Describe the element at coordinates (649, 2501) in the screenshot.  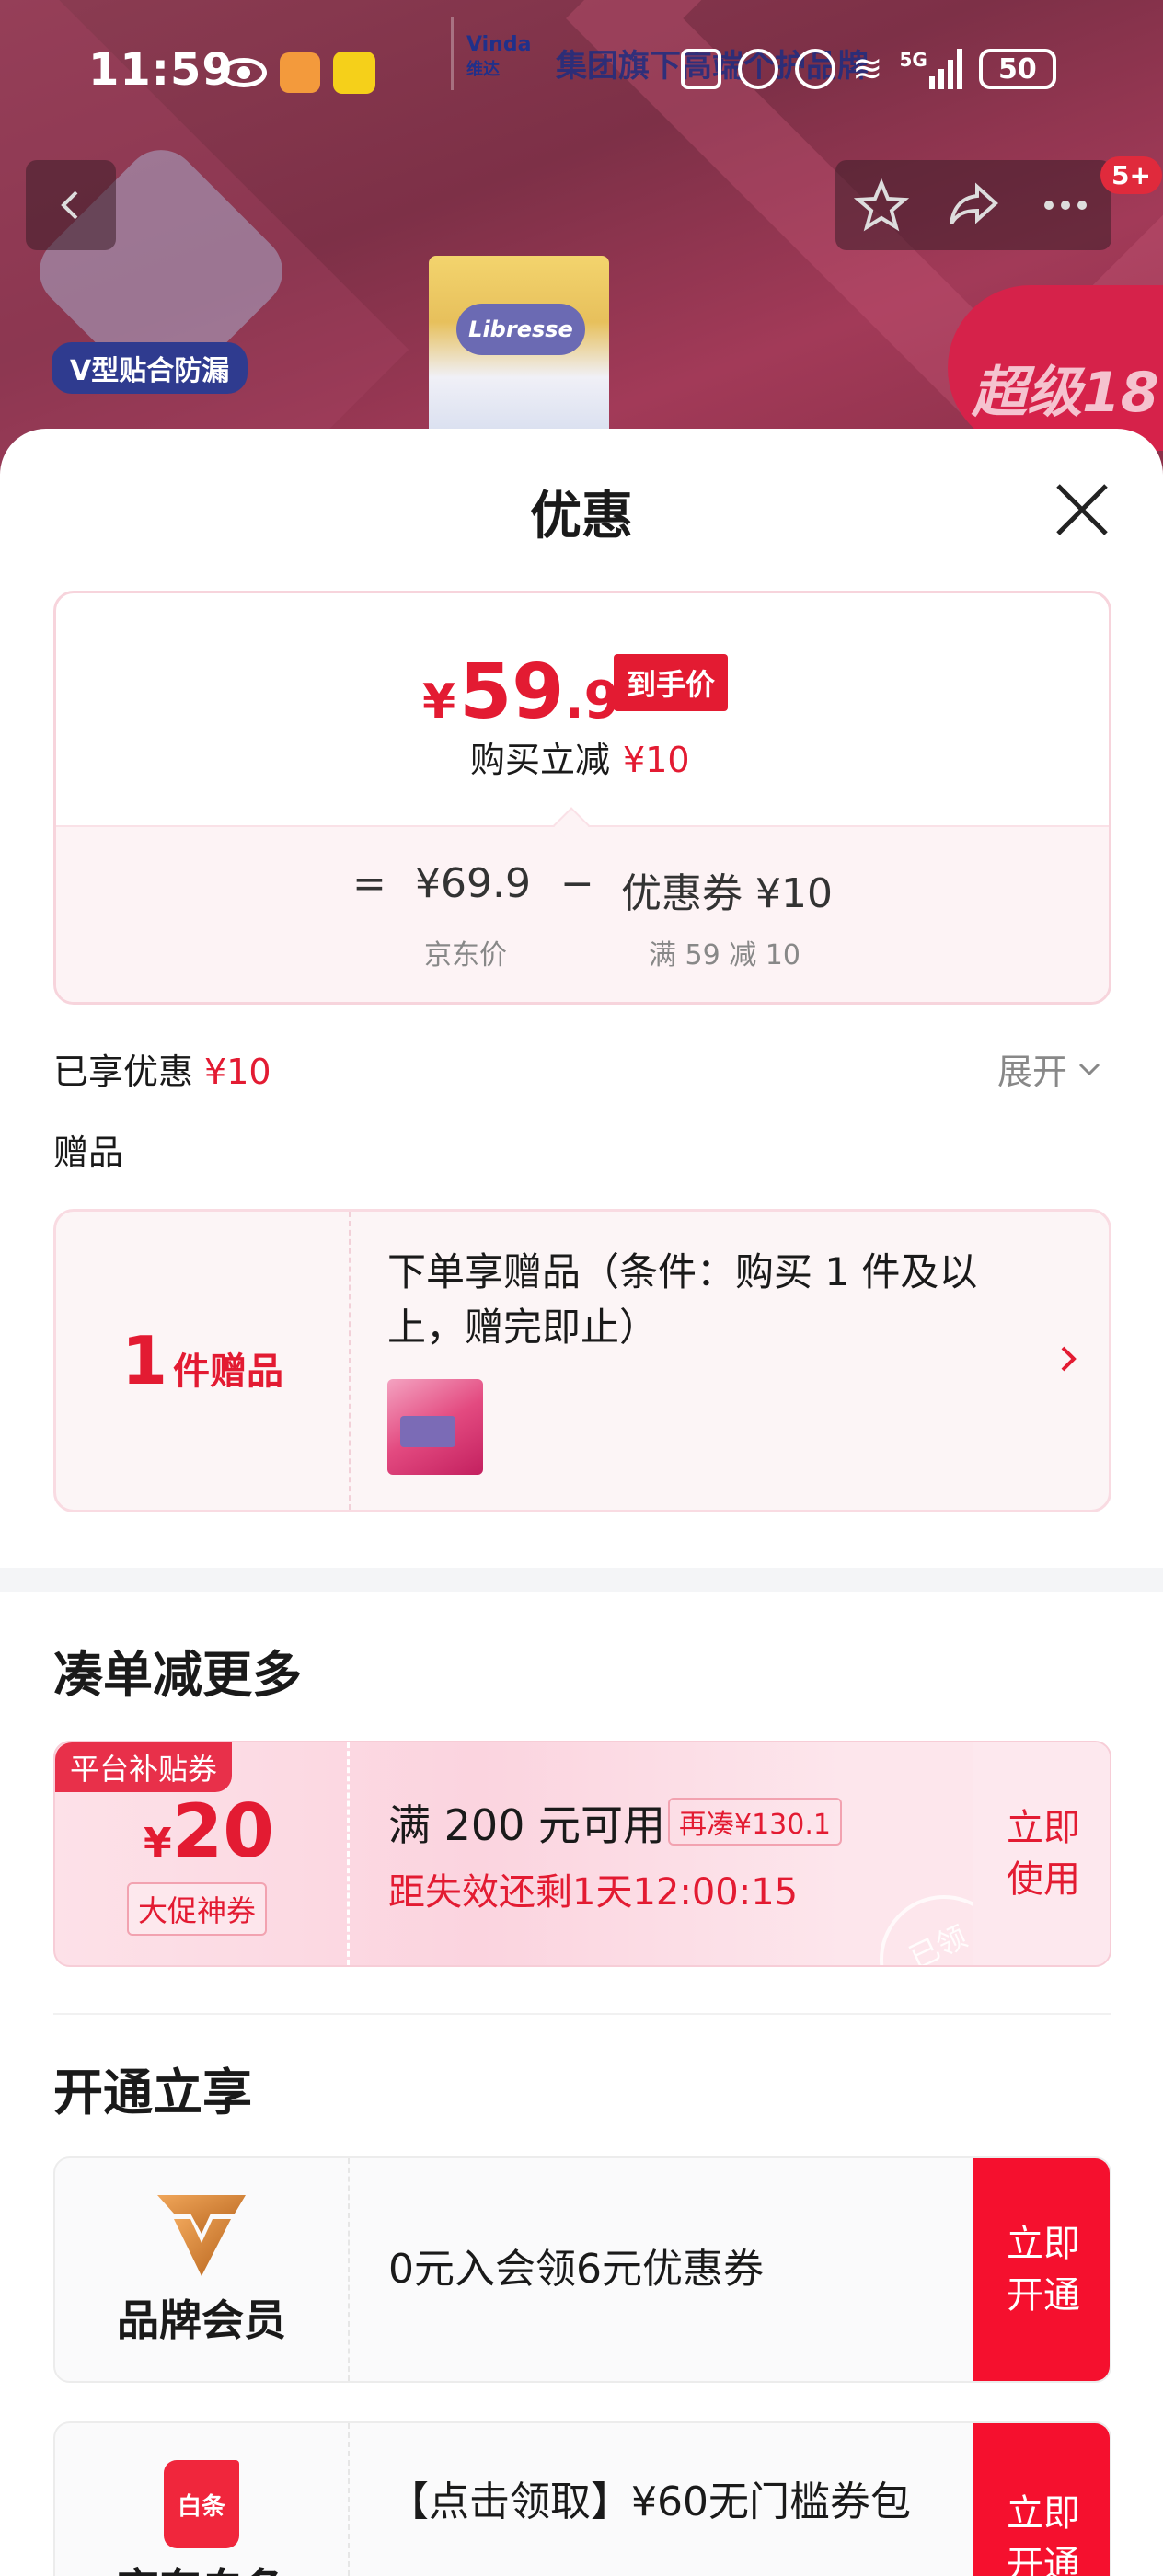
I see `baitiao-description: 【点击领取】¥60无门槛券包` at that location.